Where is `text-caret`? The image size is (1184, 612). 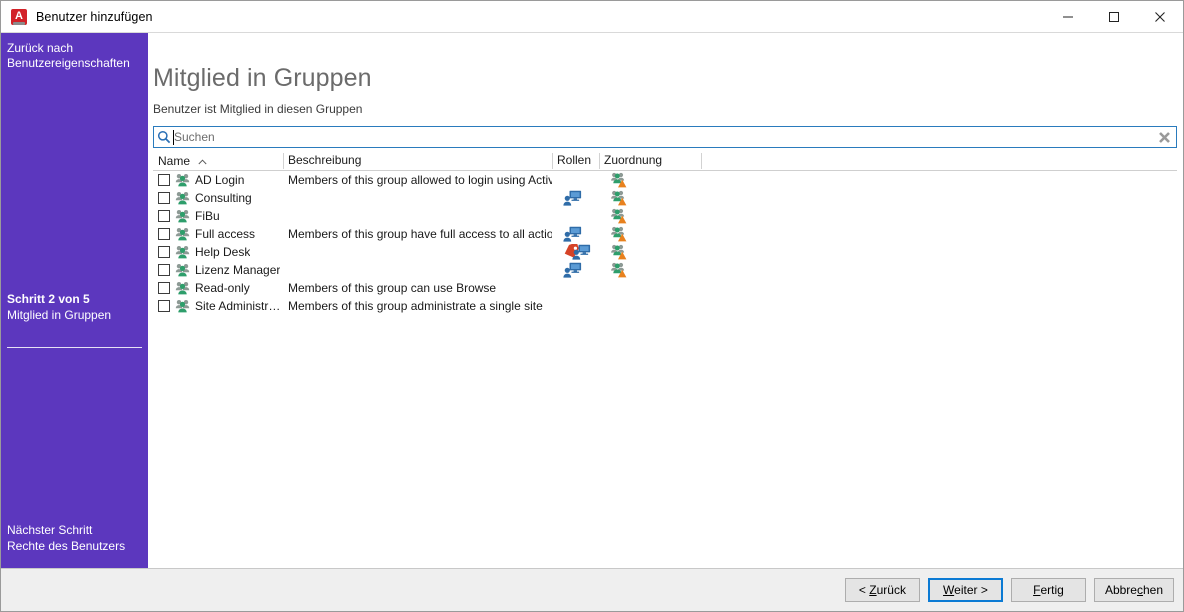 text-caret is located at coordinates (173, 137).